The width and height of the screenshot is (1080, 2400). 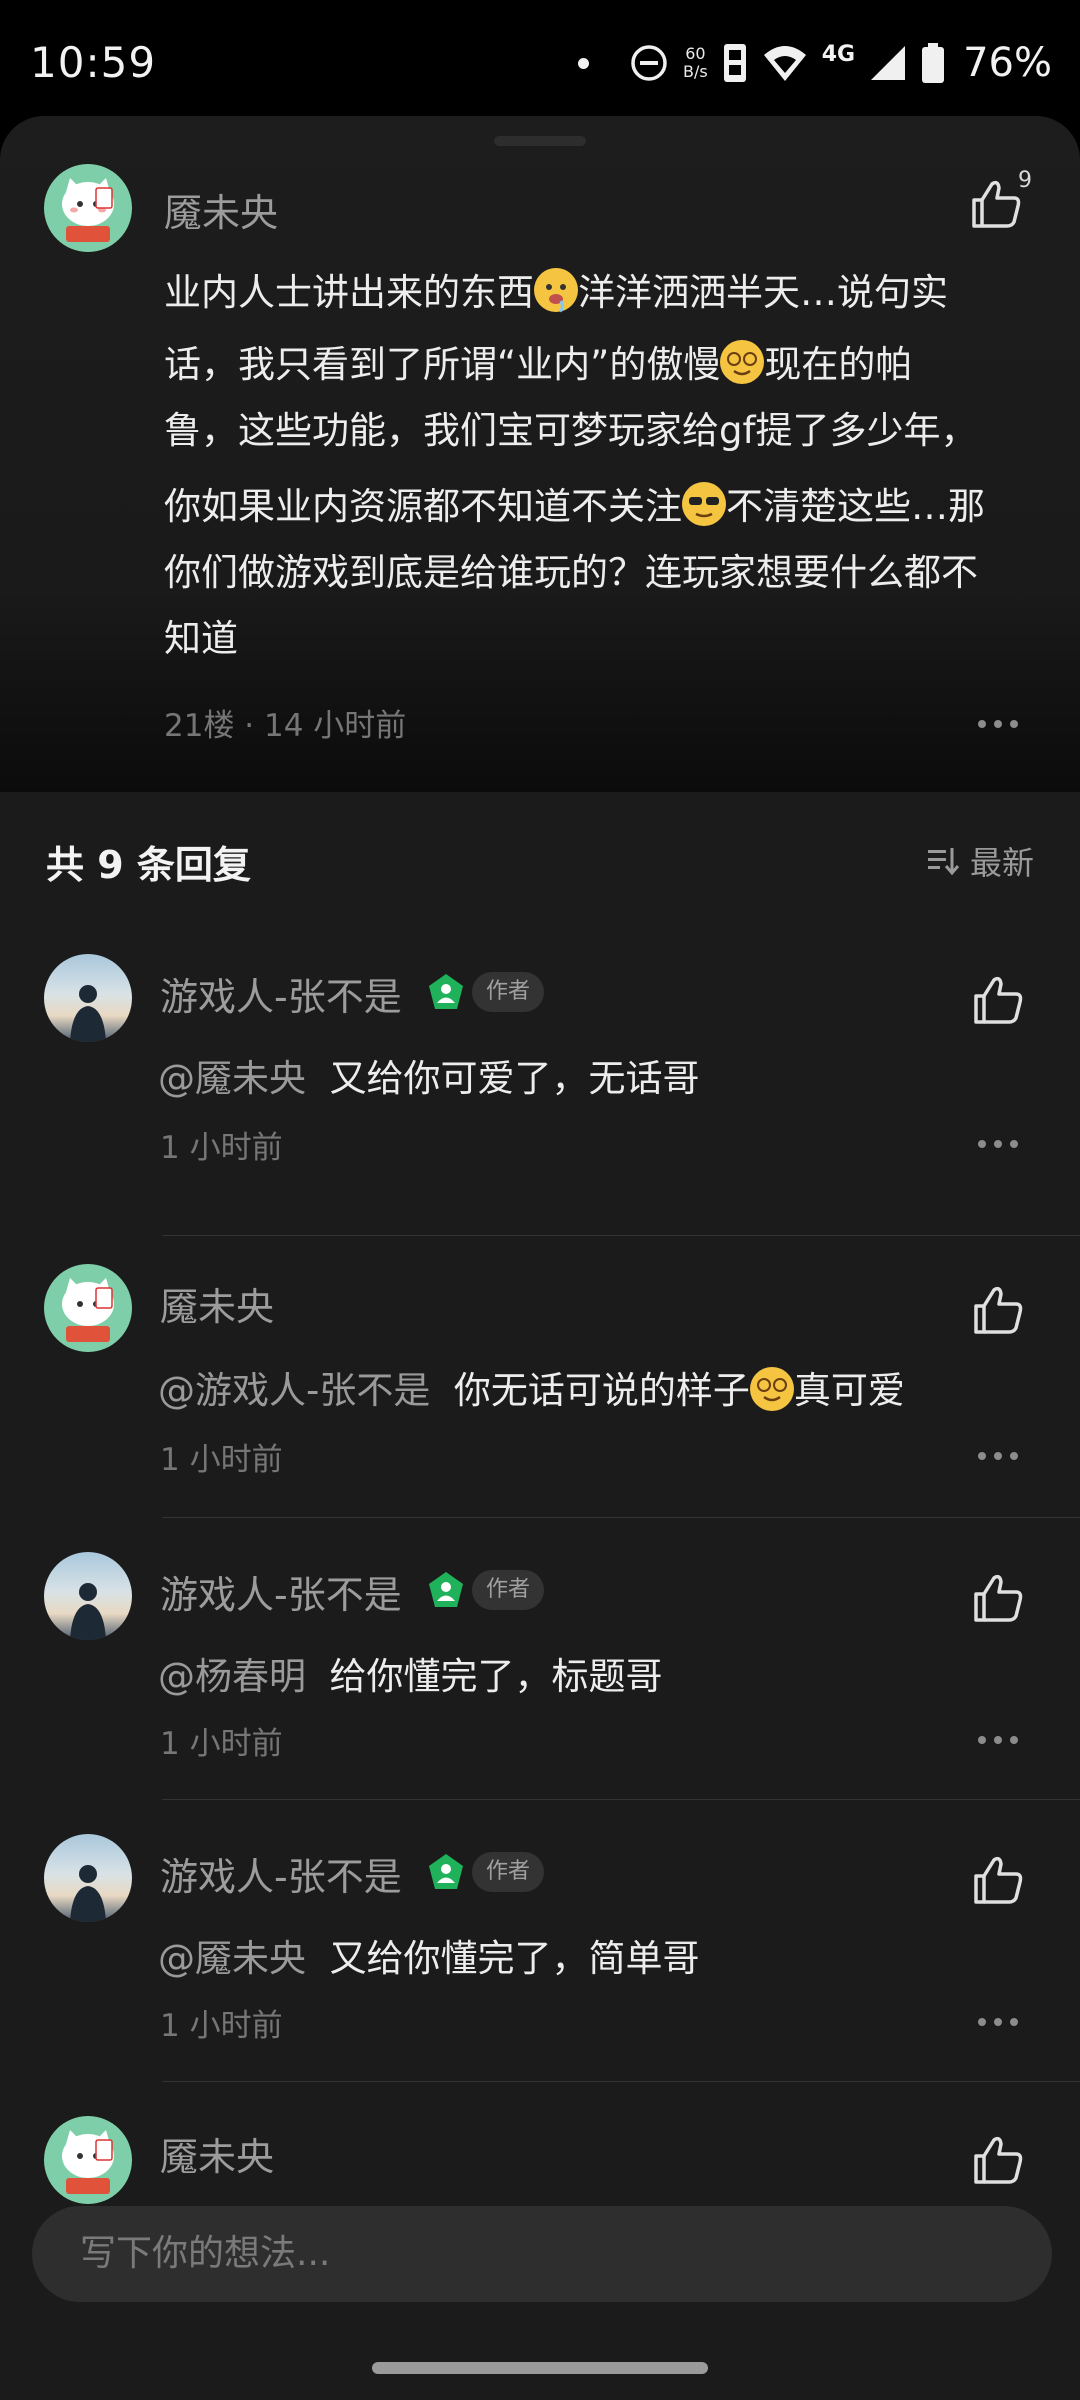 I want to click on net-speed-unit: B/s, so click(x=695, y=71).